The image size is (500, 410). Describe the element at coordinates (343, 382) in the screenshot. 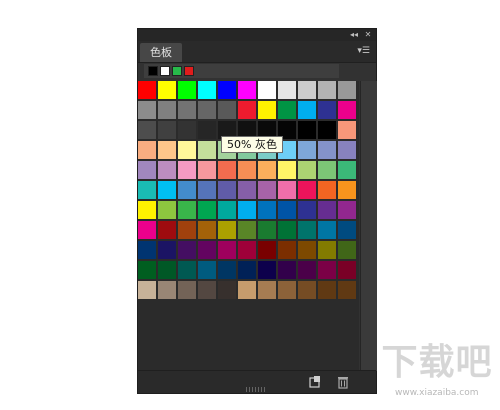

I see `trash-icon` at that location.